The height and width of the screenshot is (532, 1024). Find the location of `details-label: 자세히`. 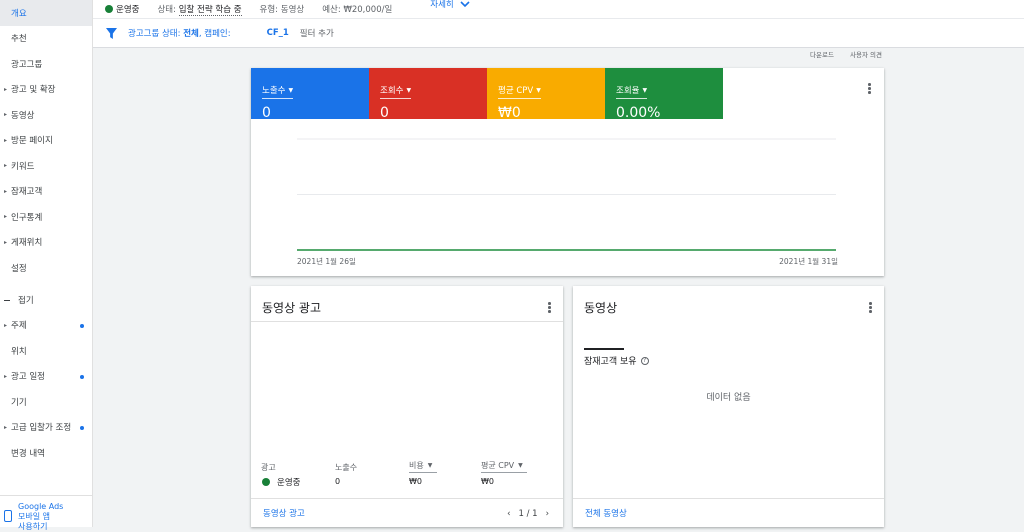

details-label: 자세히 is located at coordinates (442, 5).